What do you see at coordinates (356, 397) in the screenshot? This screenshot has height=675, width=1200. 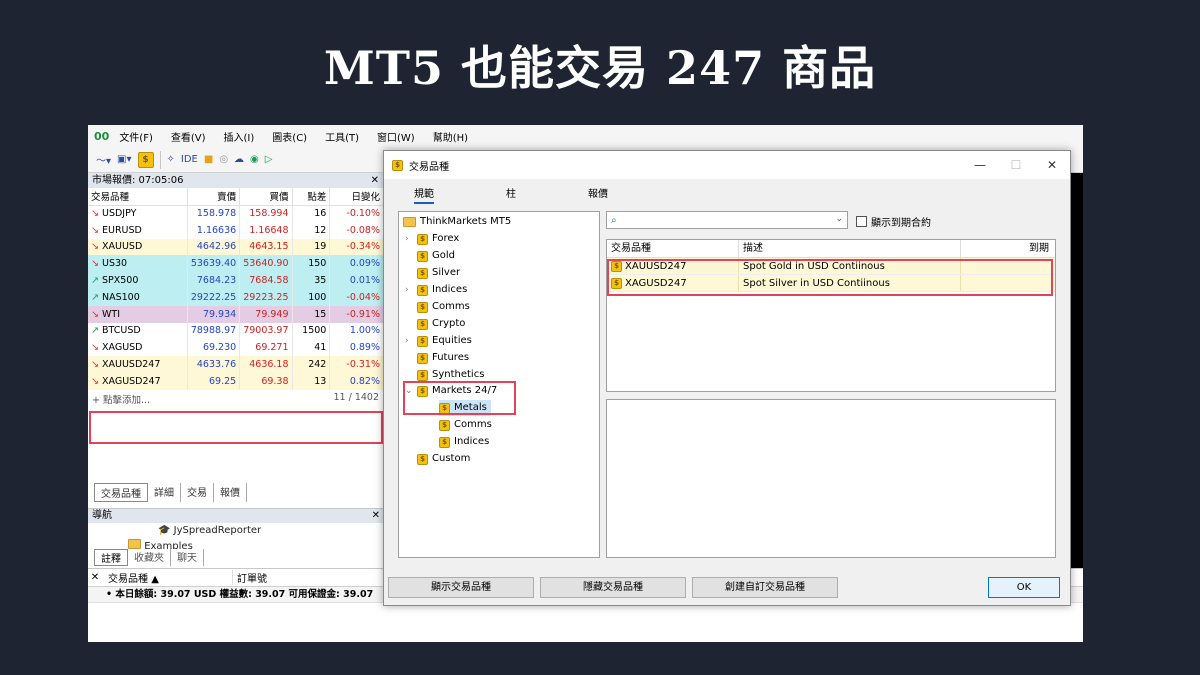 I see `symbol-count: 11 / 1402` at bounding box center [356, 397].